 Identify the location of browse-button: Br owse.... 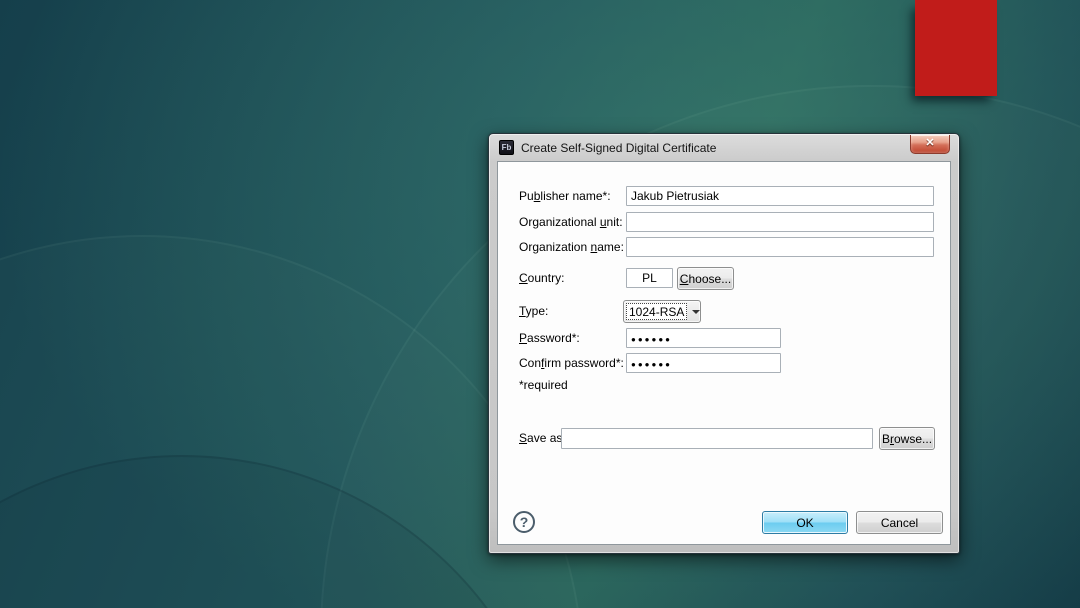
(907, 438).